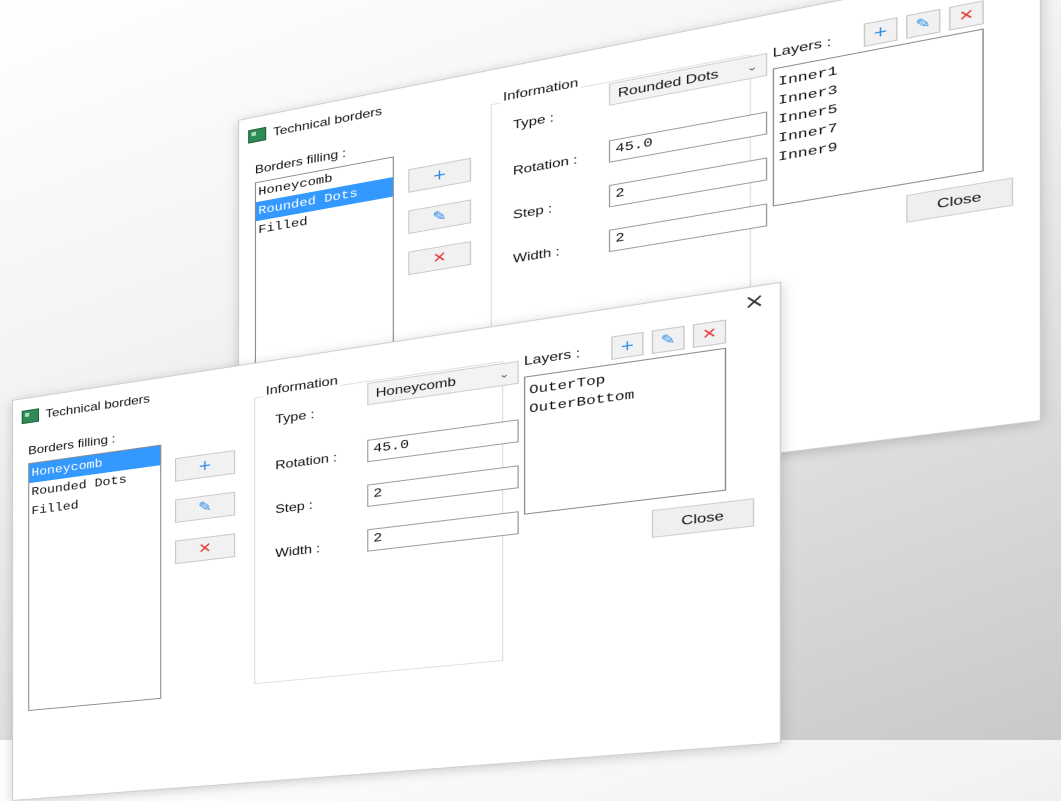 This screenshot has height=801, width=1061. I want to click on layers-list: Inner1 Inner3 Inner5 Inner7 Inner9, so click(878, 117).